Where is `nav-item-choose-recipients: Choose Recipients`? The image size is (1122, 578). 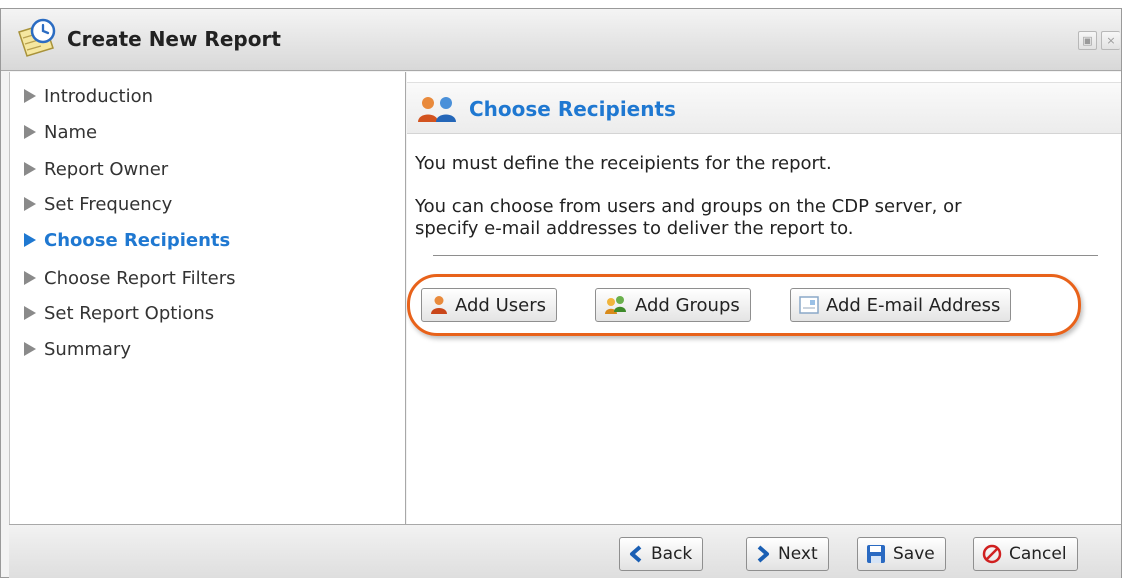 nav-item-choose-recipients: Choose Recipients is located at coordinates (127, 240).